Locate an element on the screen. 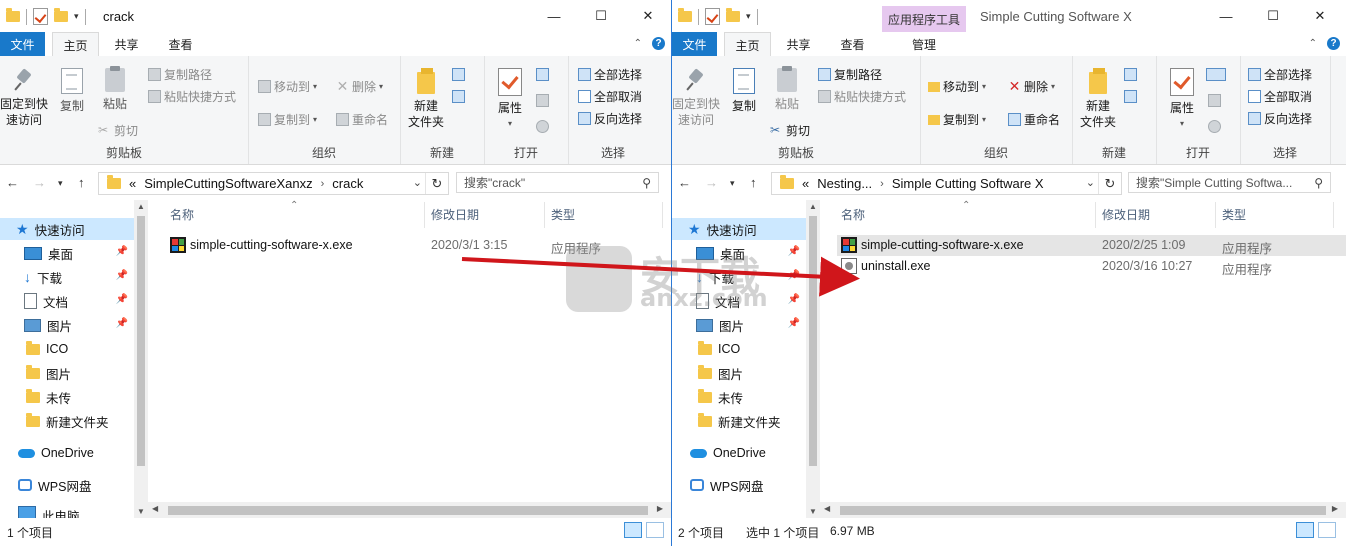 The image size is (1346, 546). recent-locations-button: ▾ is located at coordinates (60, 183).